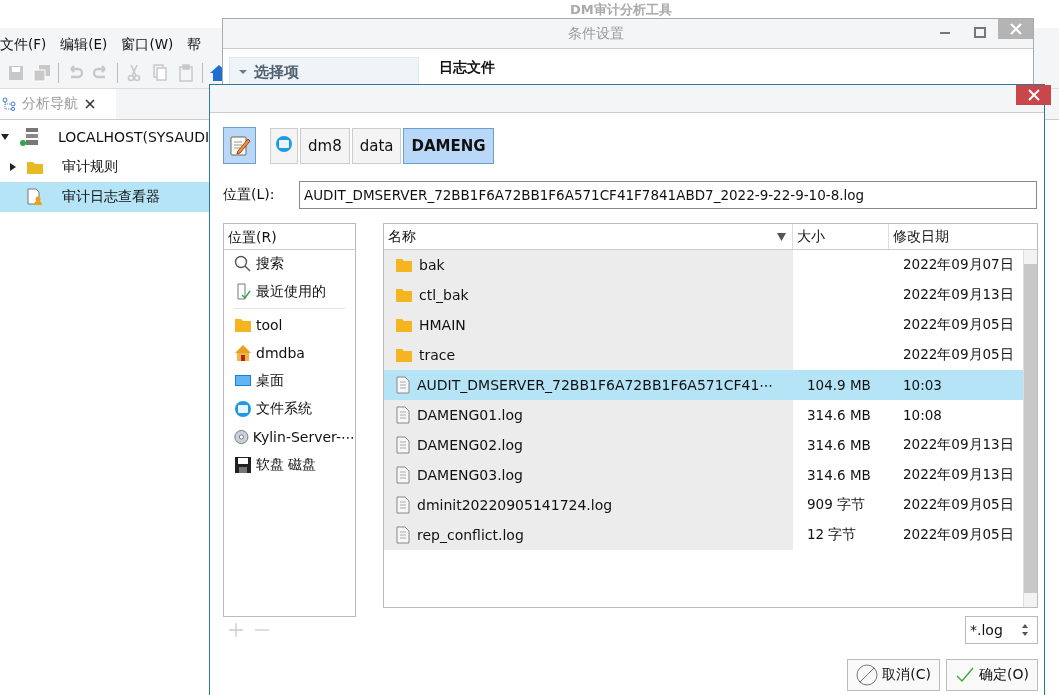 Image resolution: width=1059 pixels, height=695 pixels. I want to click on path-button: dm8, so click(325, 145).